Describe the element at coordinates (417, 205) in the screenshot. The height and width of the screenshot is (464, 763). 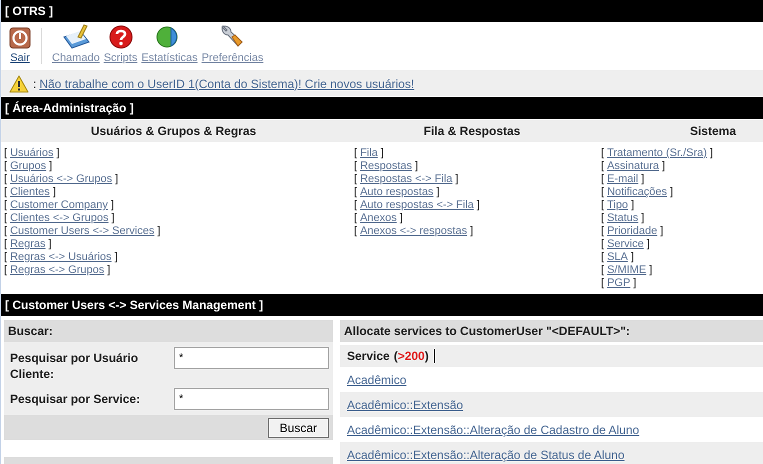
I see `admin-link: Auto respostas <-> Fila` at that location.